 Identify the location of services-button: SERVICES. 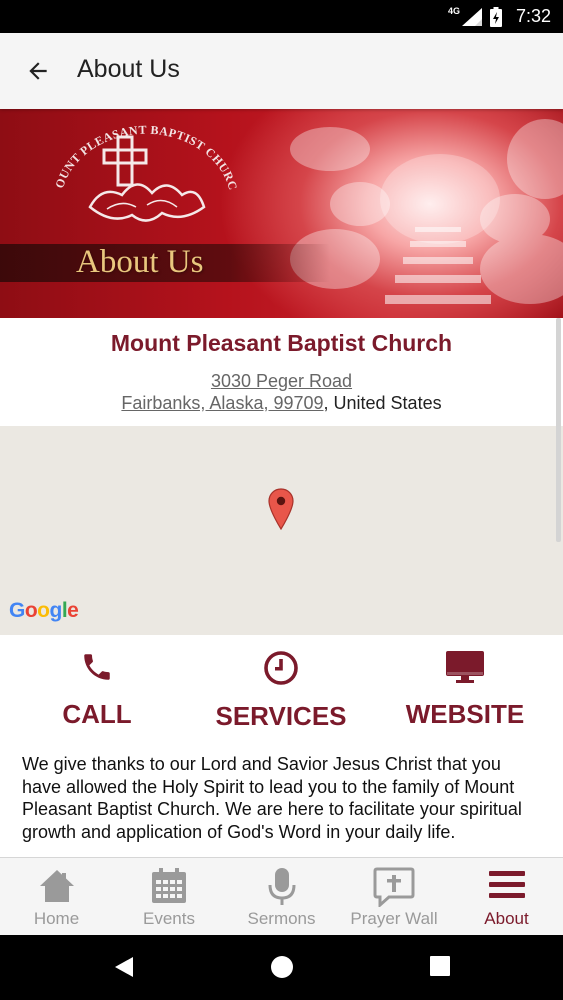
(281, 691).